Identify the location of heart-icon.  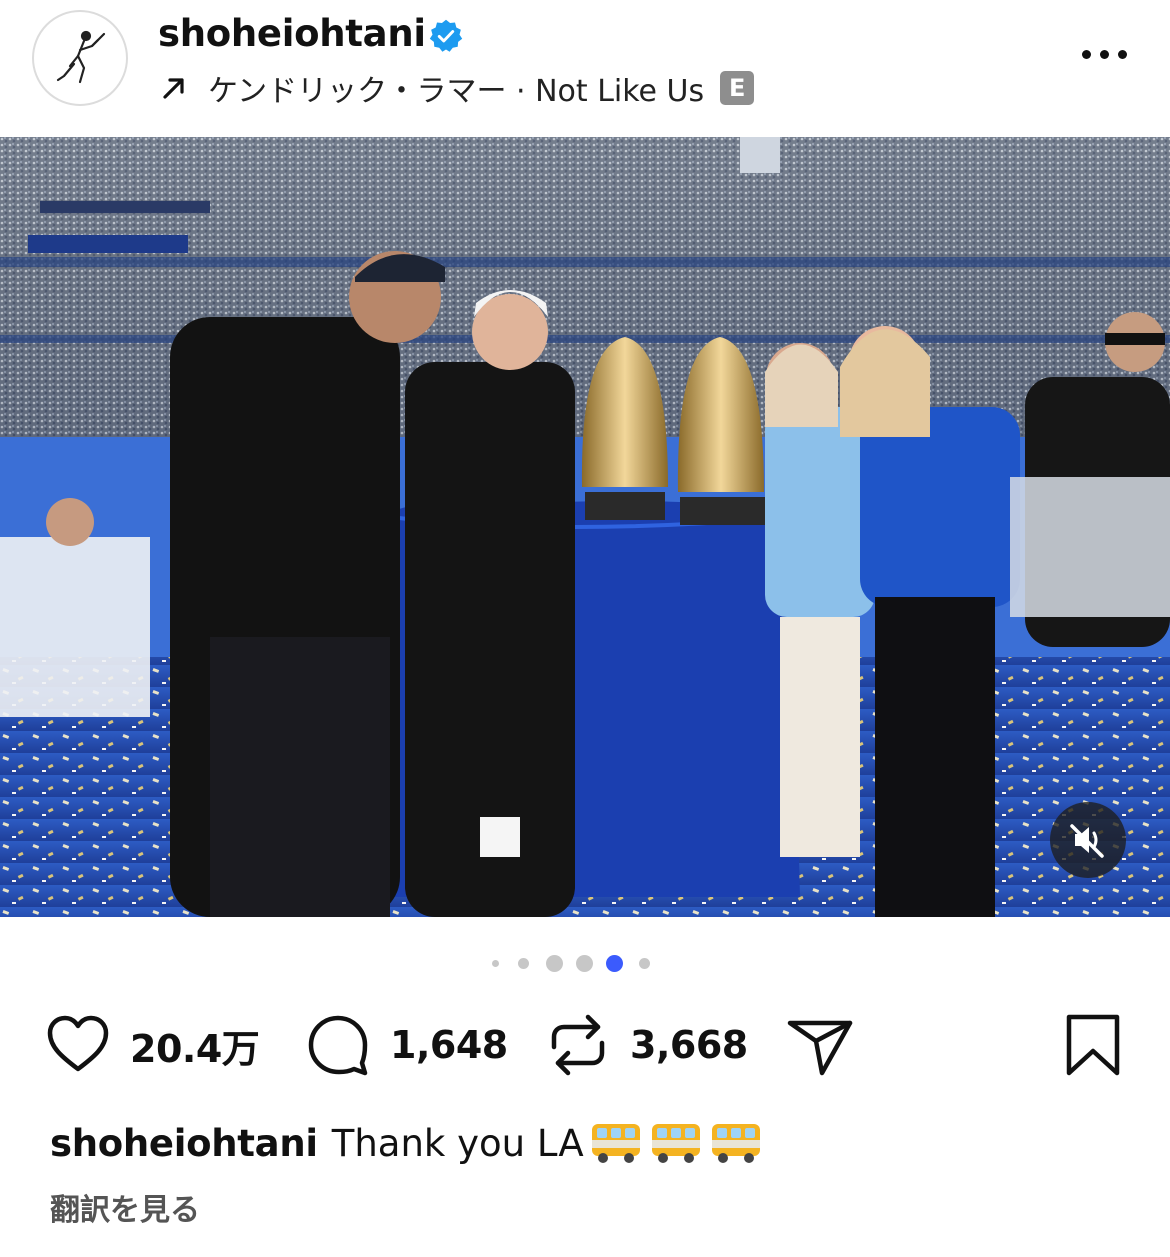
(78, 1045).